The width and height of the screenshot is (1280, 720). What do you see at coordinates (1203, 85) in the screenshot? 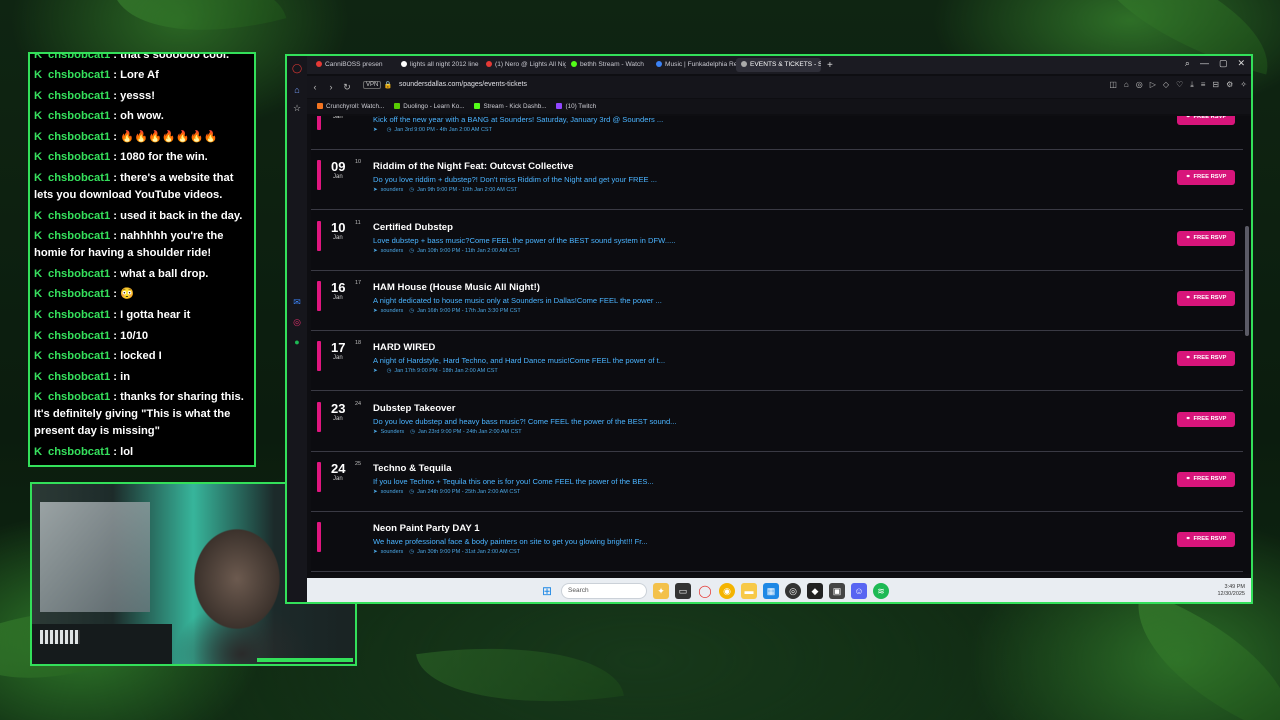
I see `menu-icon: ≡` at bounding box center [1203, 85].